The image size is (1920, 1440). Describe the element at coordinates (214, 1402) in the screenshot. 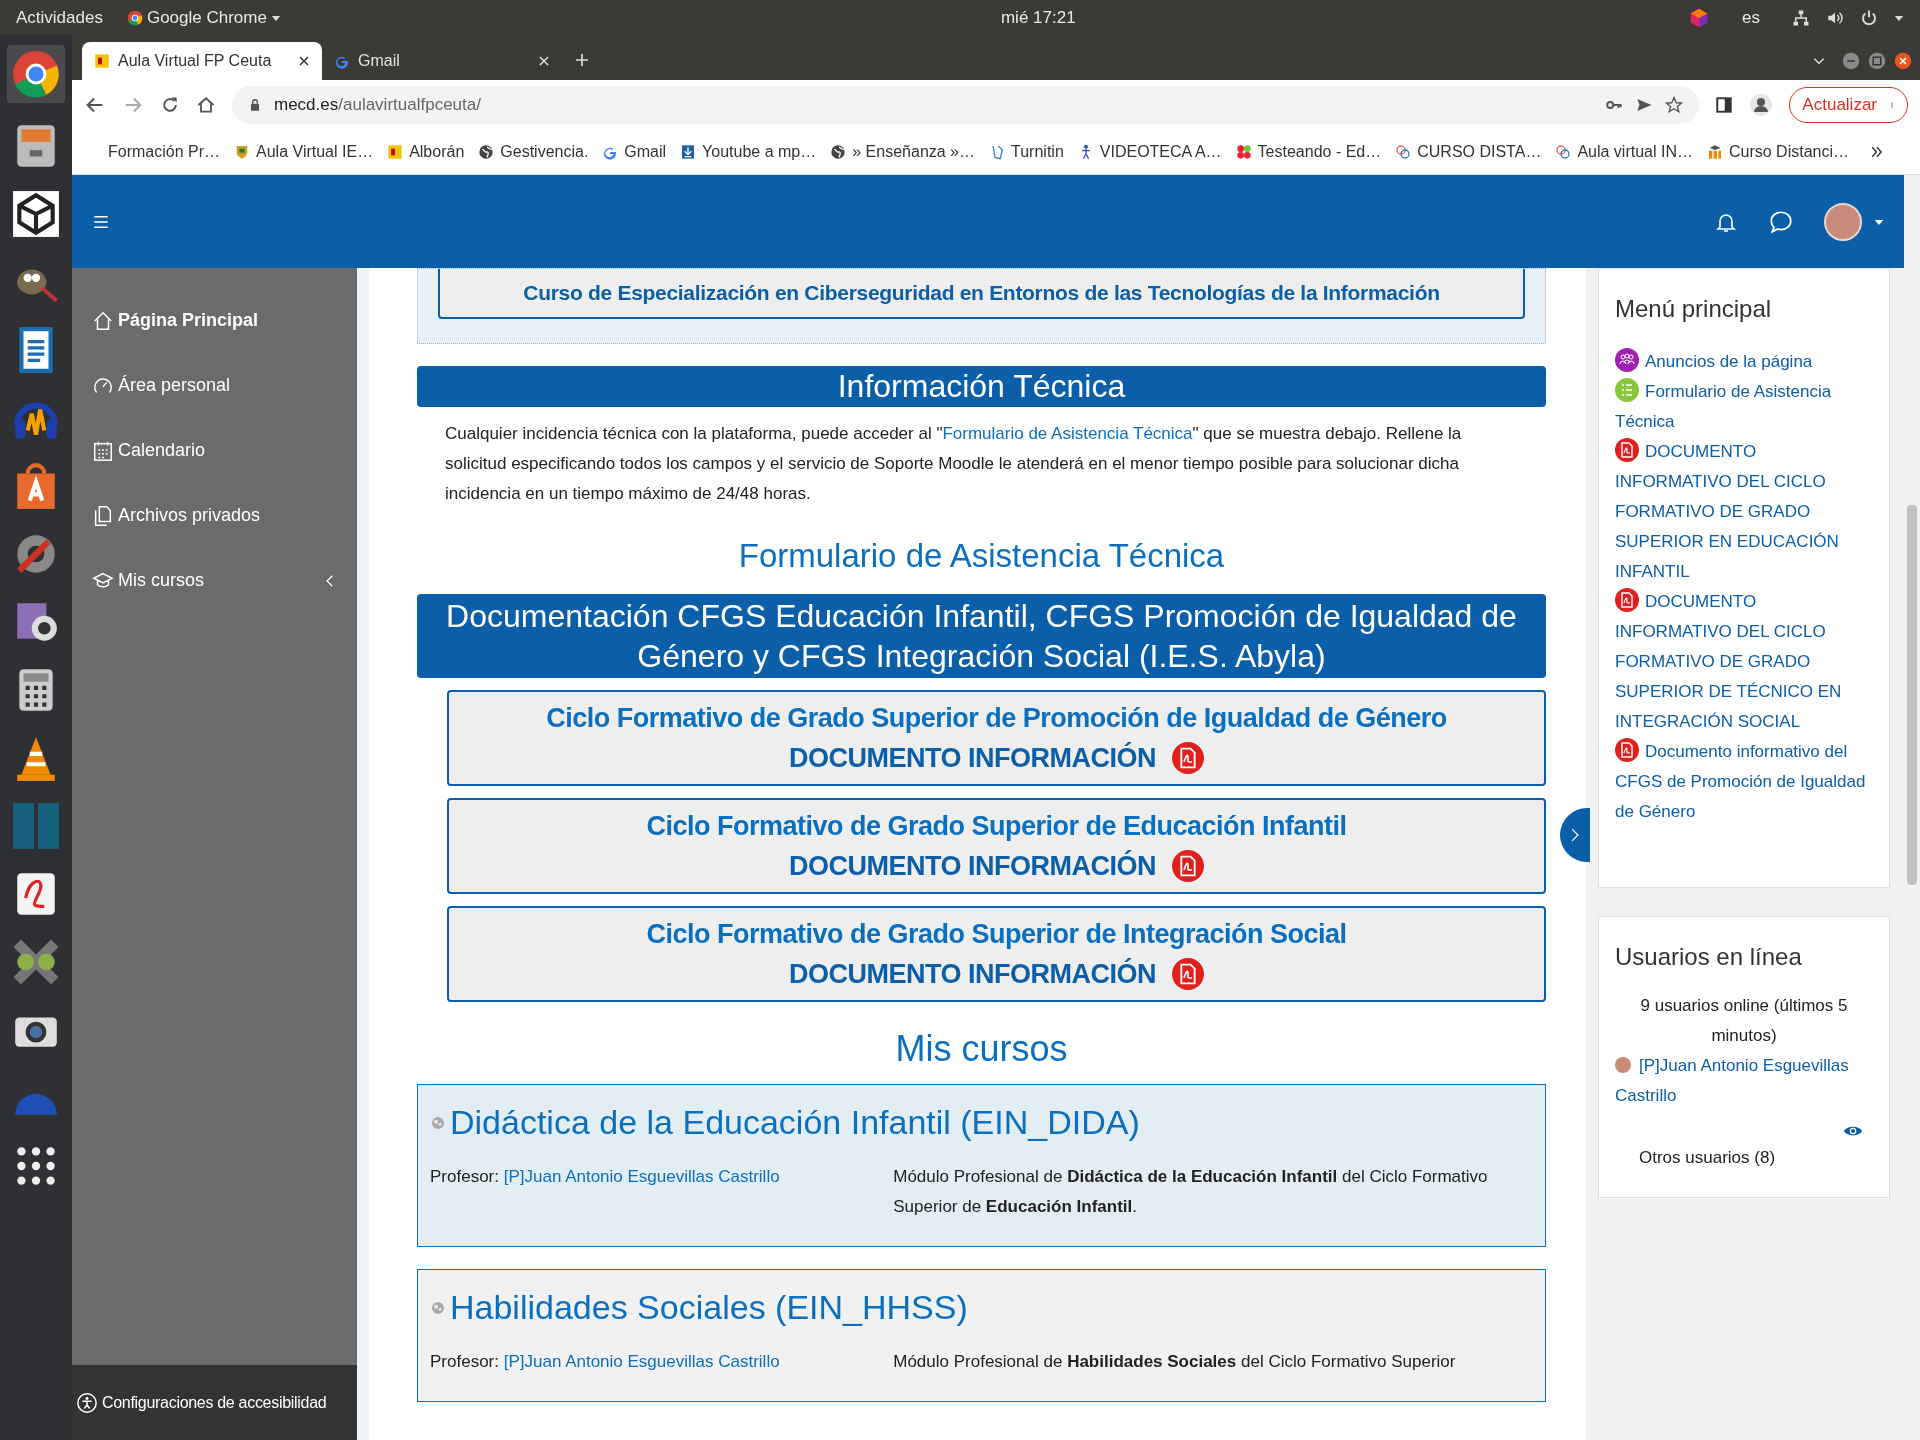

I see `accessibility-settings-link: Configuraciones de accesibilidad` at that location.